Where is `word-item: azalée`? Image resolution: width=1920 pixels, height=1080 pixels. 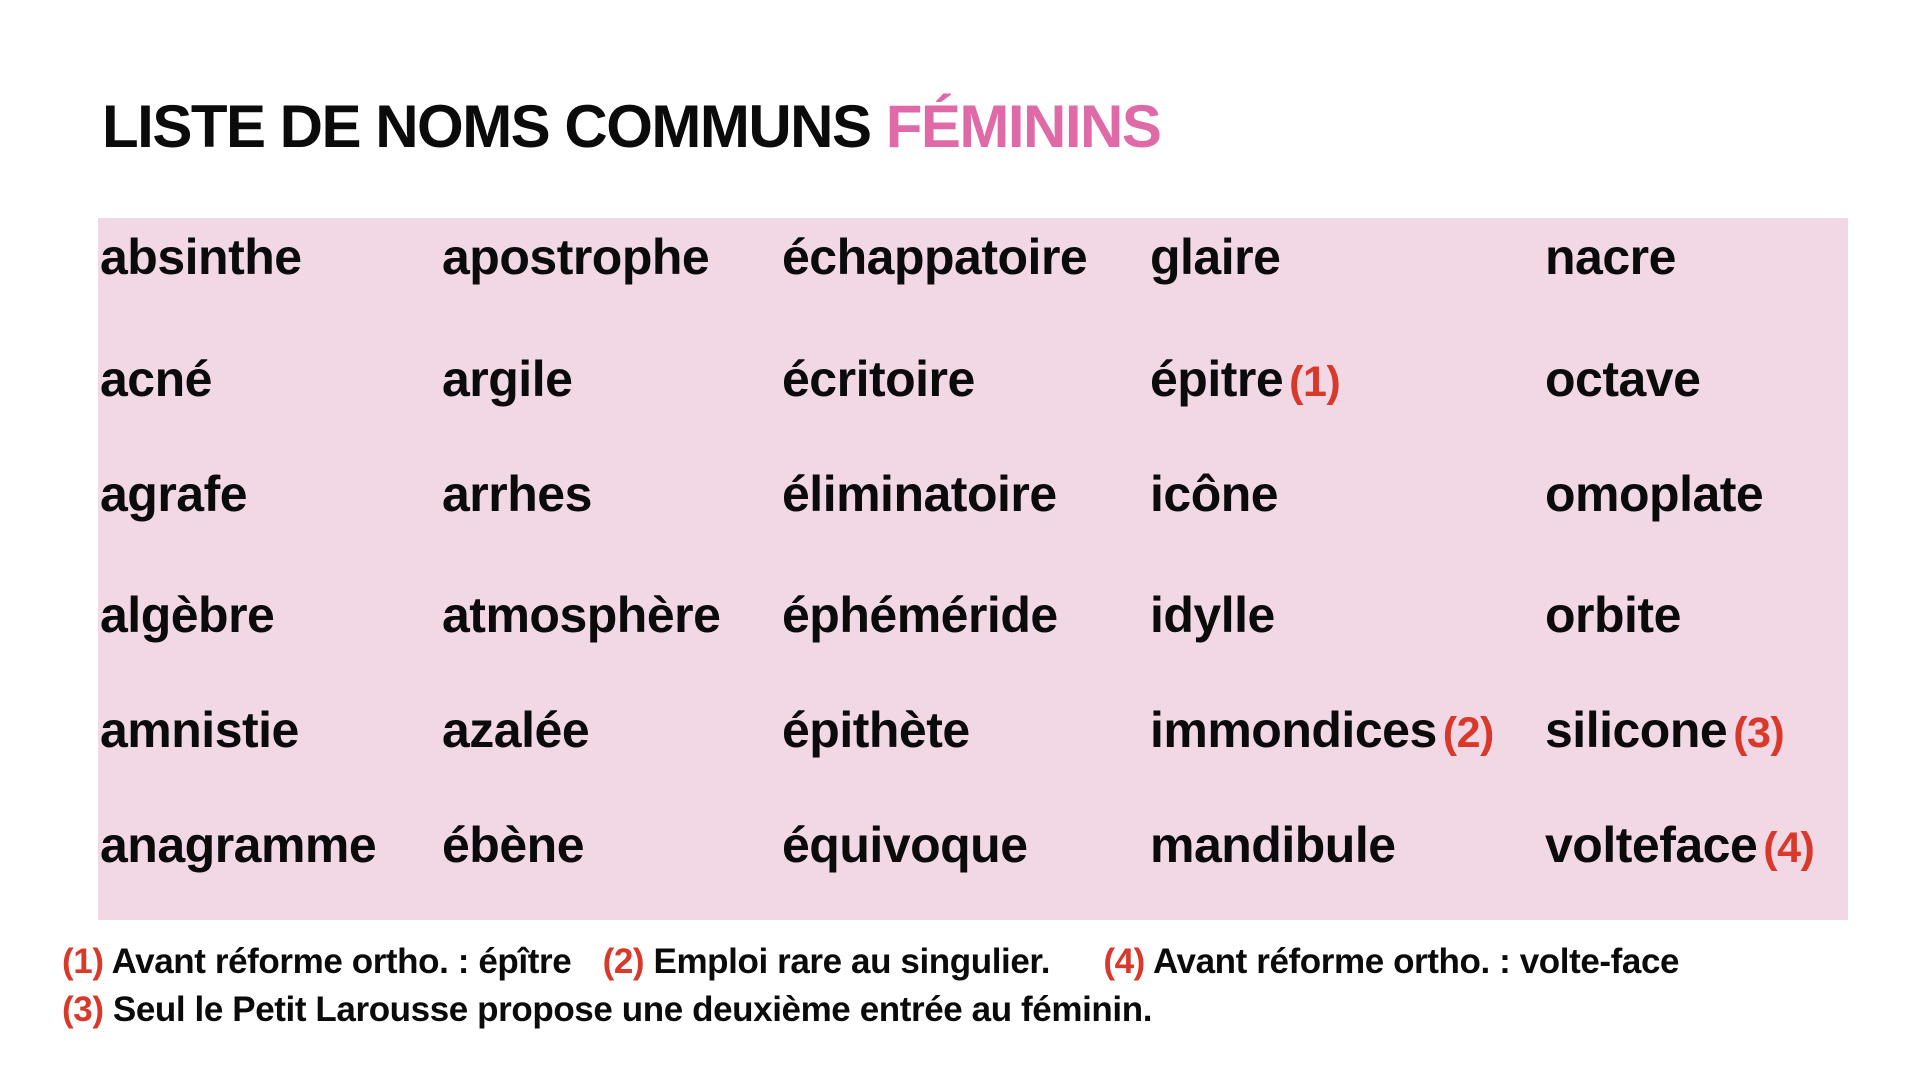 word-item: azalée is located at coordinates (516, 730).